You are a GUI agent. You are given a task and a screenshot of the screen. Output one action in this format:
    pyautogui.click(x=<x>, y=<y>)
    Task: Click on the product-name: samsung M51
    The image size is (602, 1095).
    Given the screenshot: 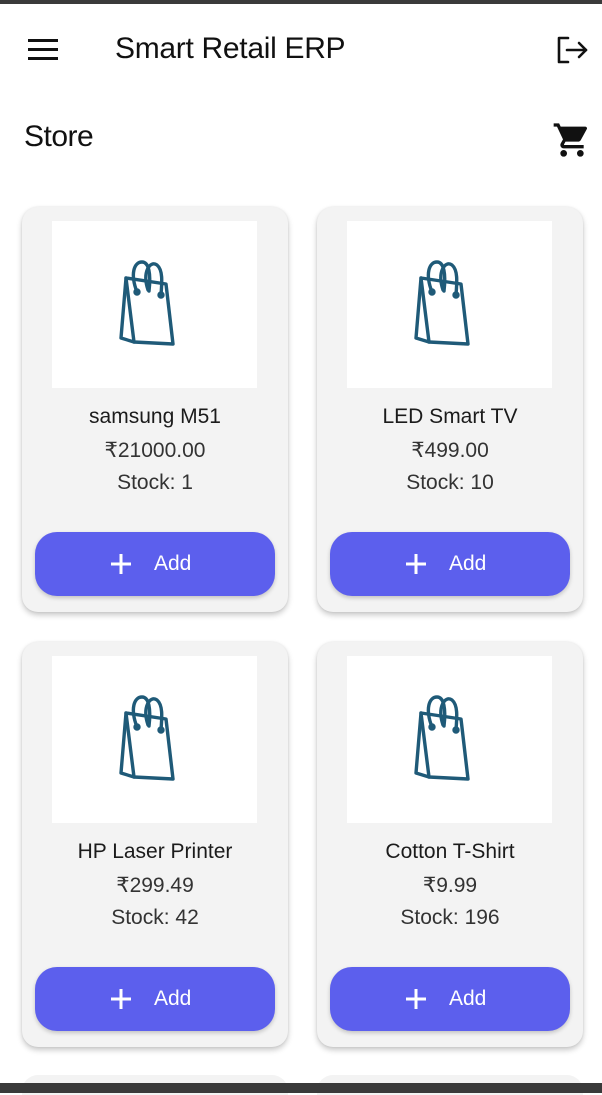 What is the action you would take?
    pyautogui.click(x=155, y=416)
    